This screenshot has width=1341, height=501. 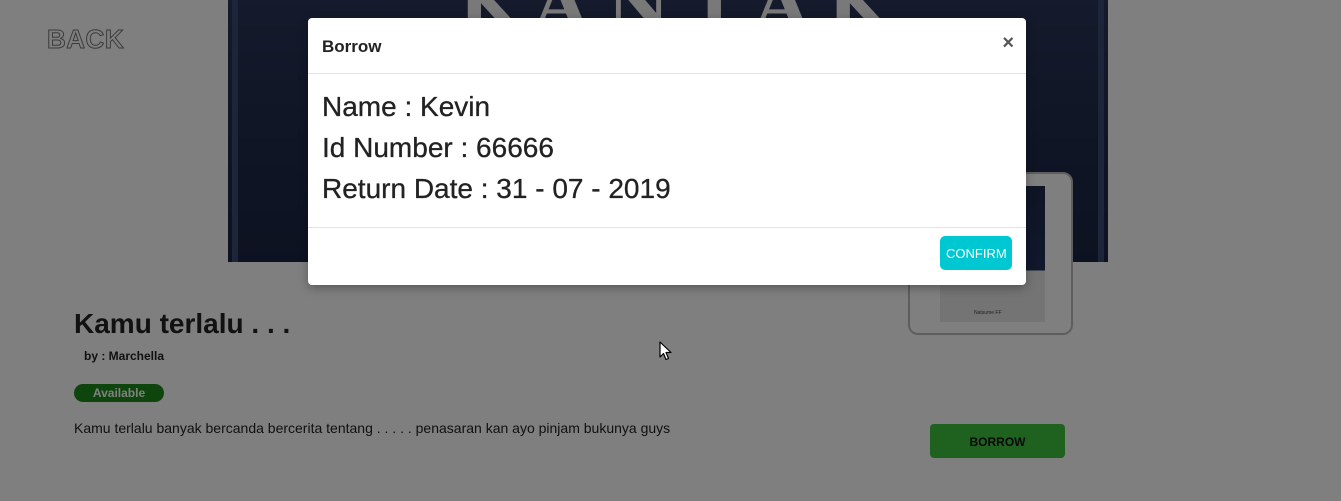 I want to click on borrower-id-number: Id Number : 66666, so click(x=438, y=147).